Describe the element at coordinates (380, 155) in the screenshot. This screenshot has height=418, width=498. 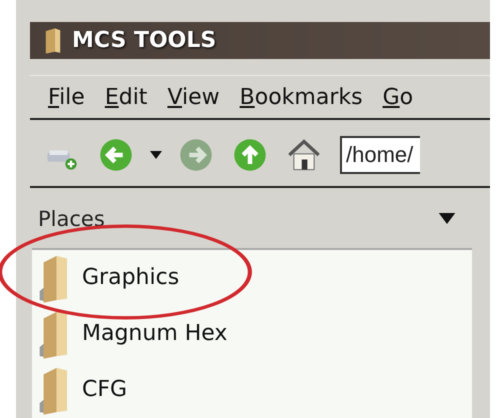
I see `path-field: /home/` at that location.